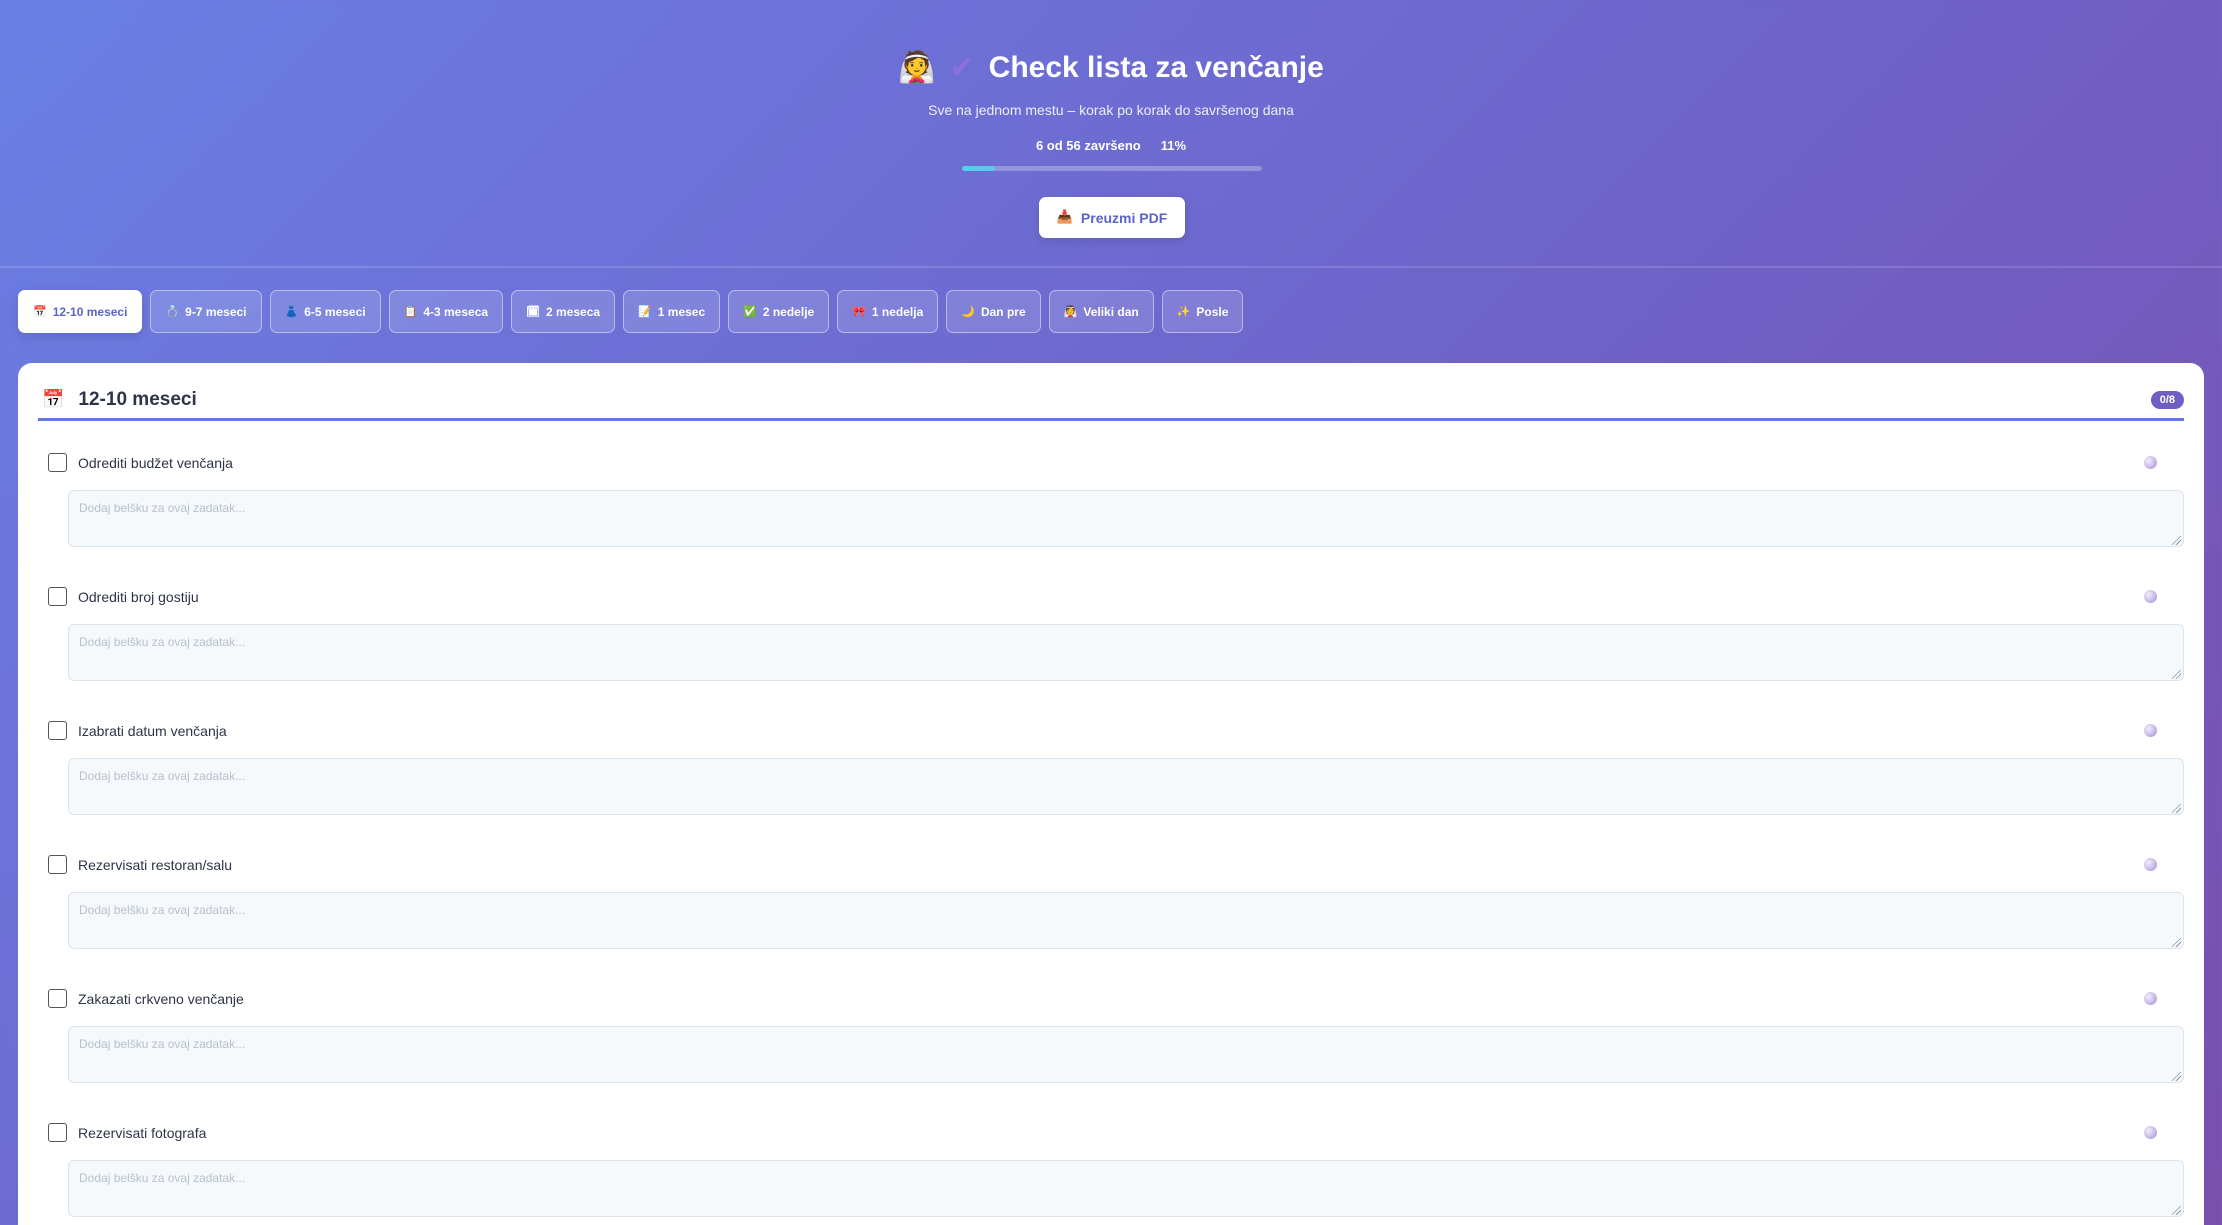  I want to click on tab-label: 4-3 meseca, so click(456, 311).